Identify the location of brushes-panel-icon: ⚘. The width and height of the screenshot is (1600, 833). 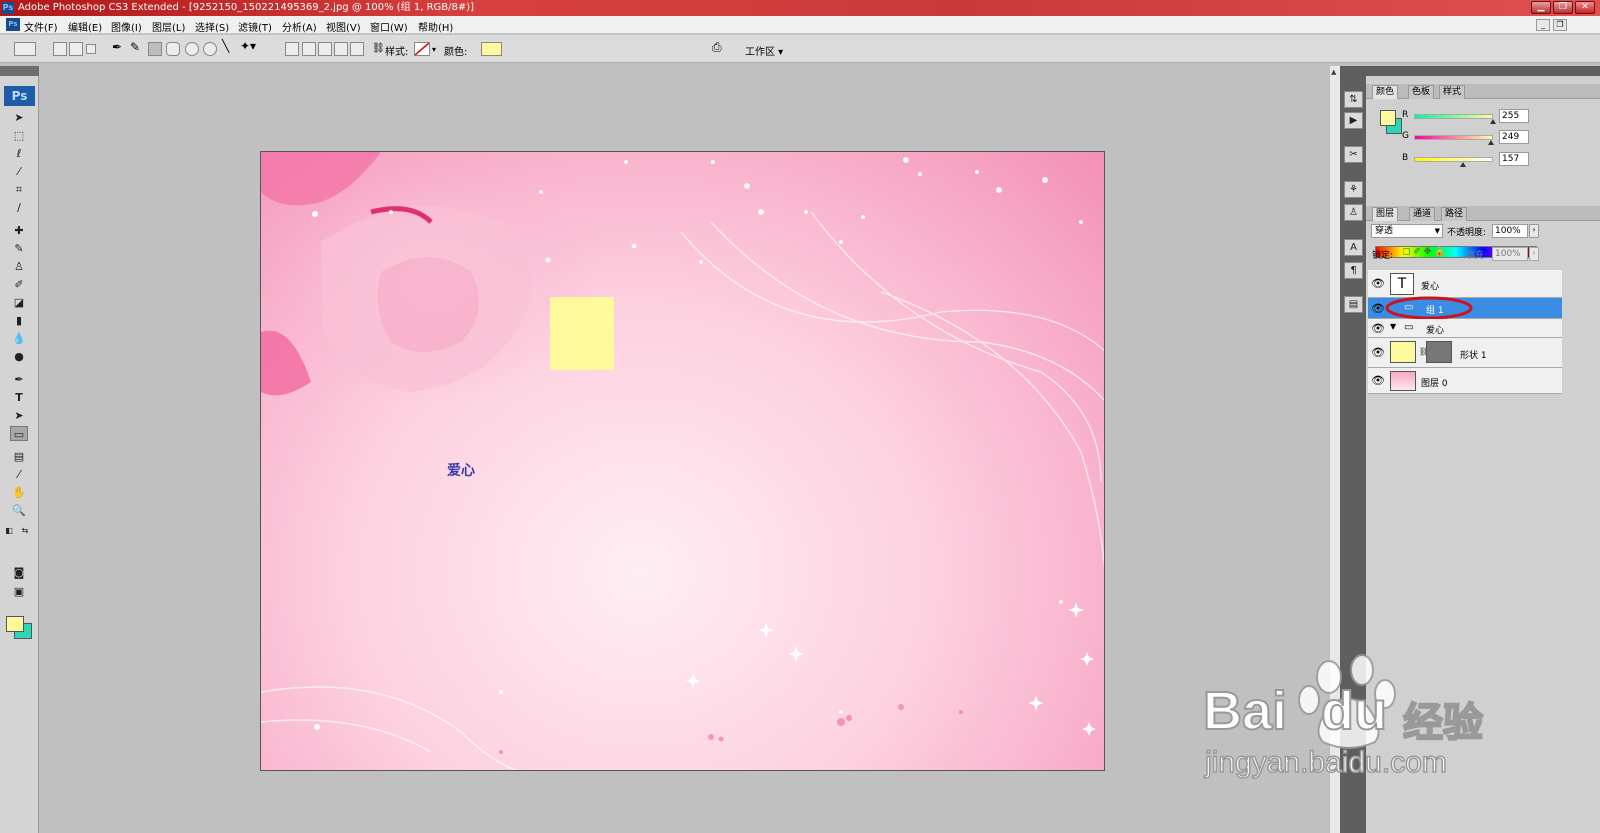
(1353, 189).